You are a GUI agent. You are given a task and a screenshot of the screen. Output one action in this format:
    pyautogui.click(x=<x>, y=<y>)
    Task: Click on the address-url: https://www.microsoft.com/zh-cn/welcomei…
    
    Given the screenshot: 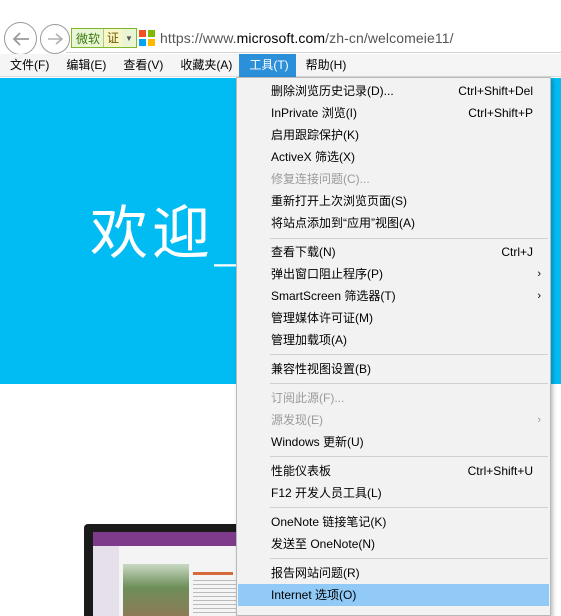 What is the action you would take?
    pyautogui.click(x=307, y=38)
    